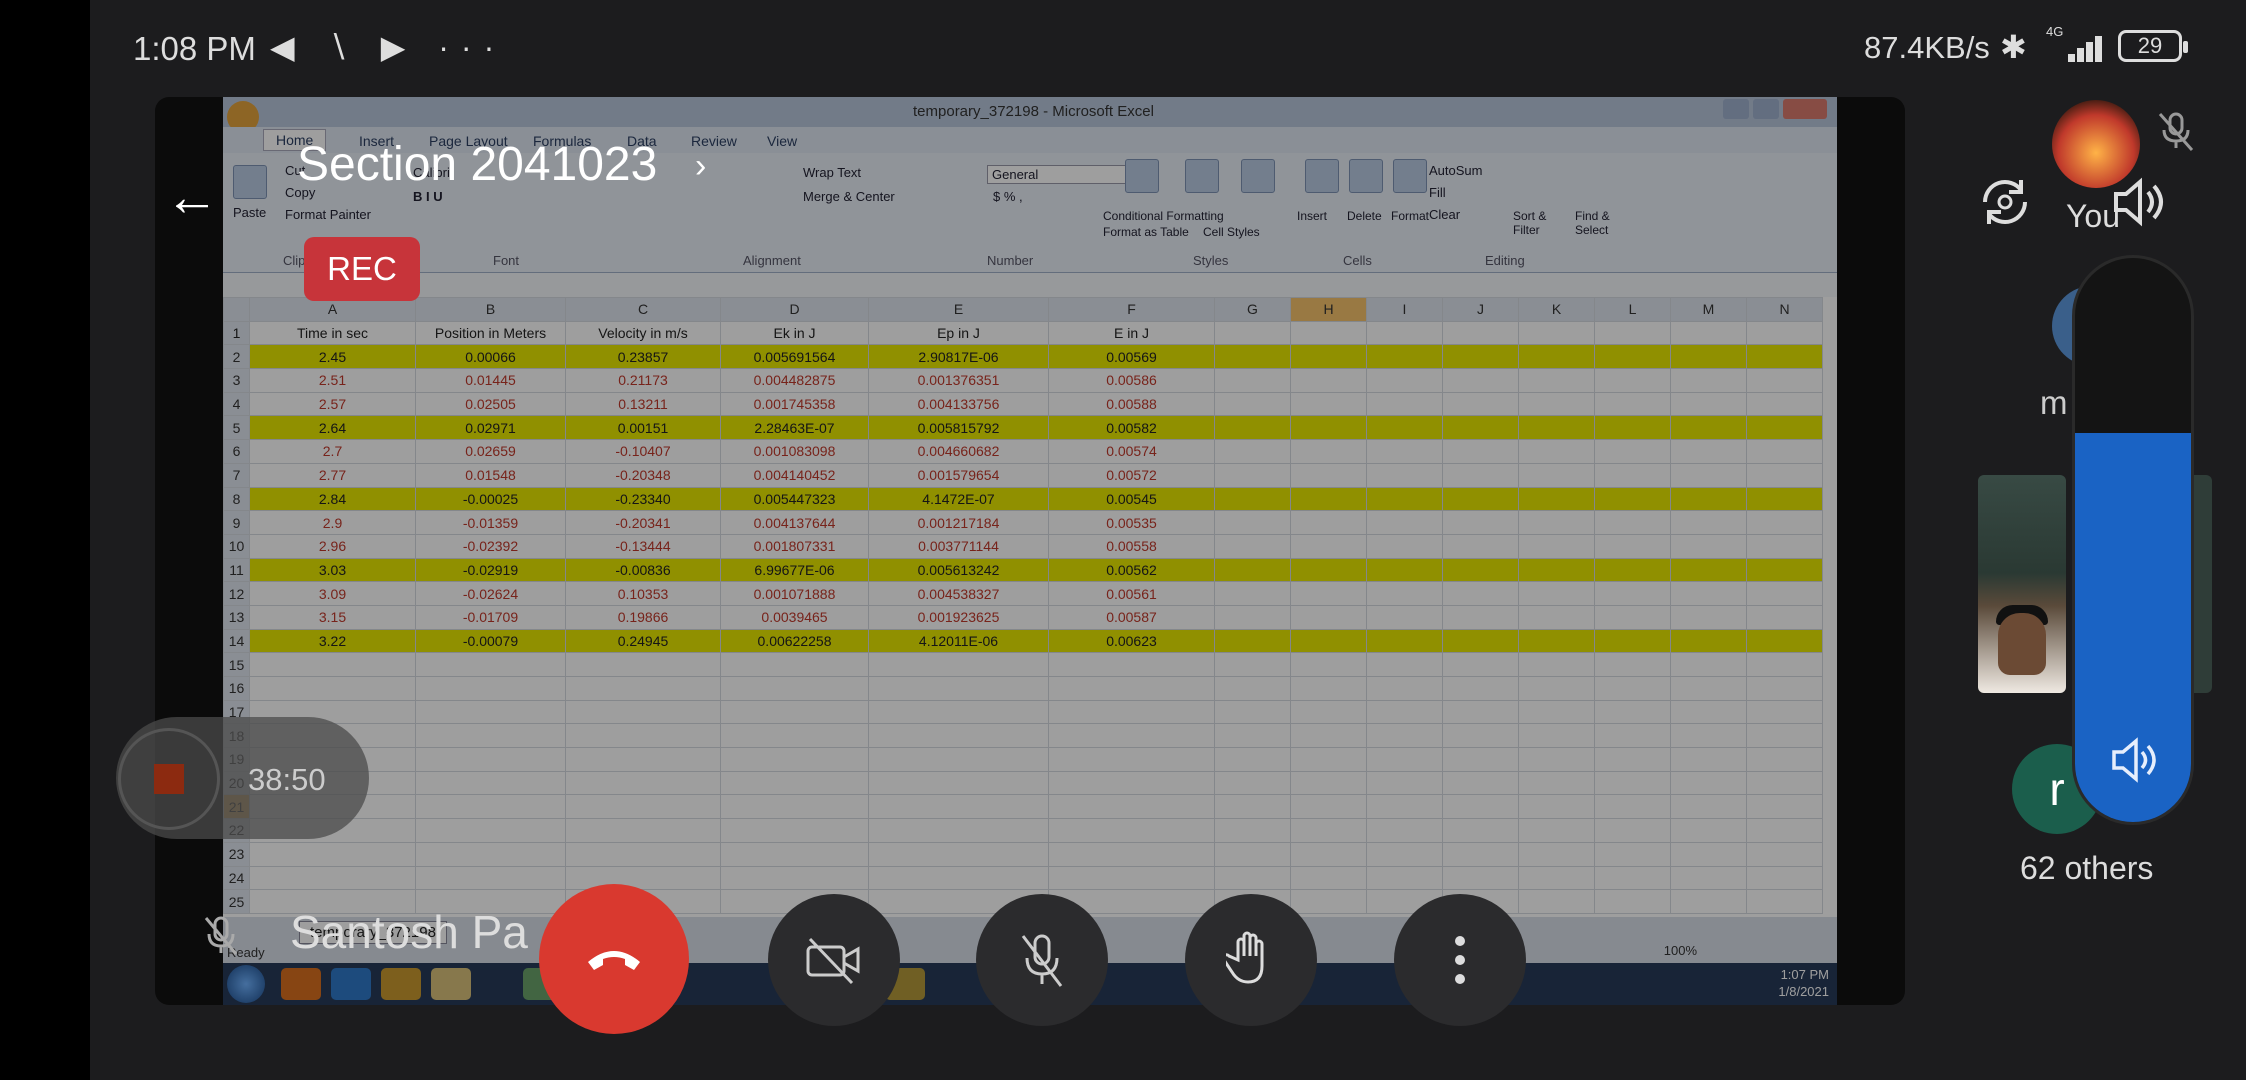  What do you see at coordinates (2005, 202) in the screenshot?
I see `switch-camera-icon` at bounding box center [2005, 202].